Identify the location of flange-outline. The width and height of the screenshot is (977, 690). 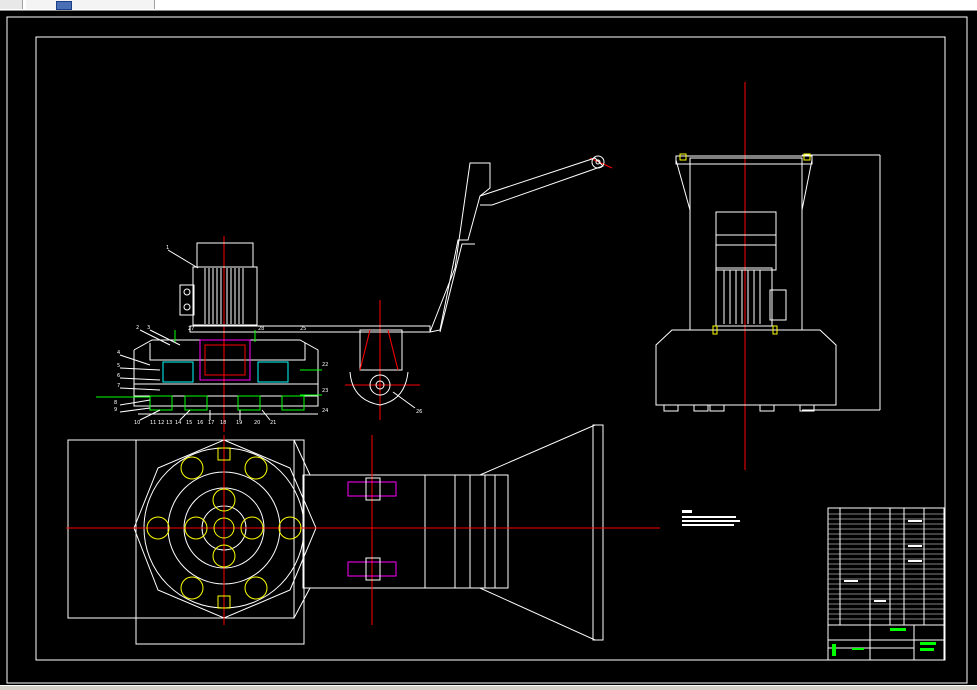
(225, 529).